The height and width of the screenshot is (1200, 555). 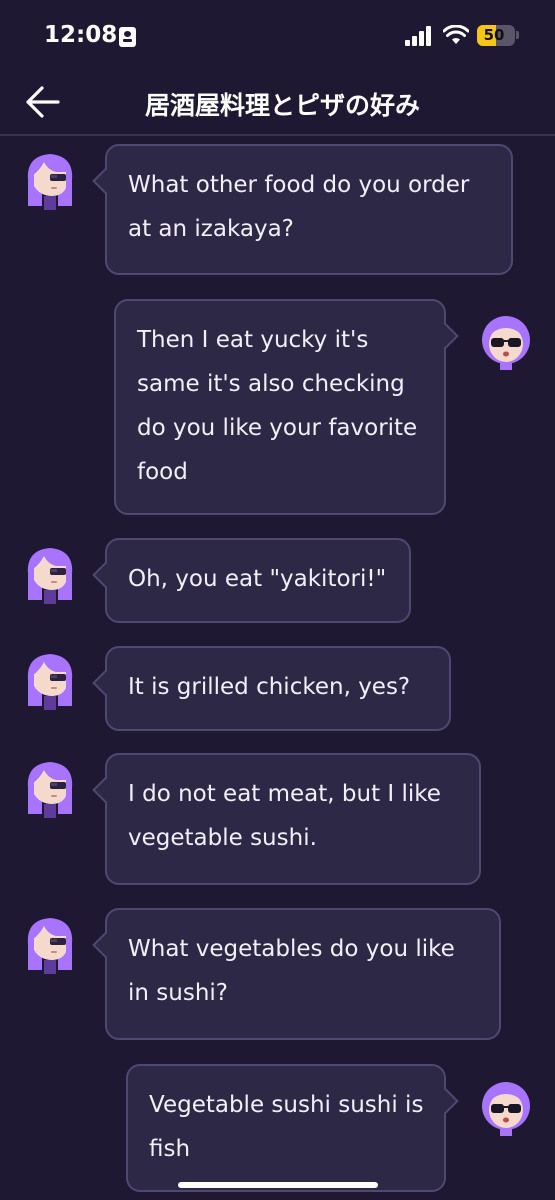 I want to click on battery-tip, so click(x=517, y=35).